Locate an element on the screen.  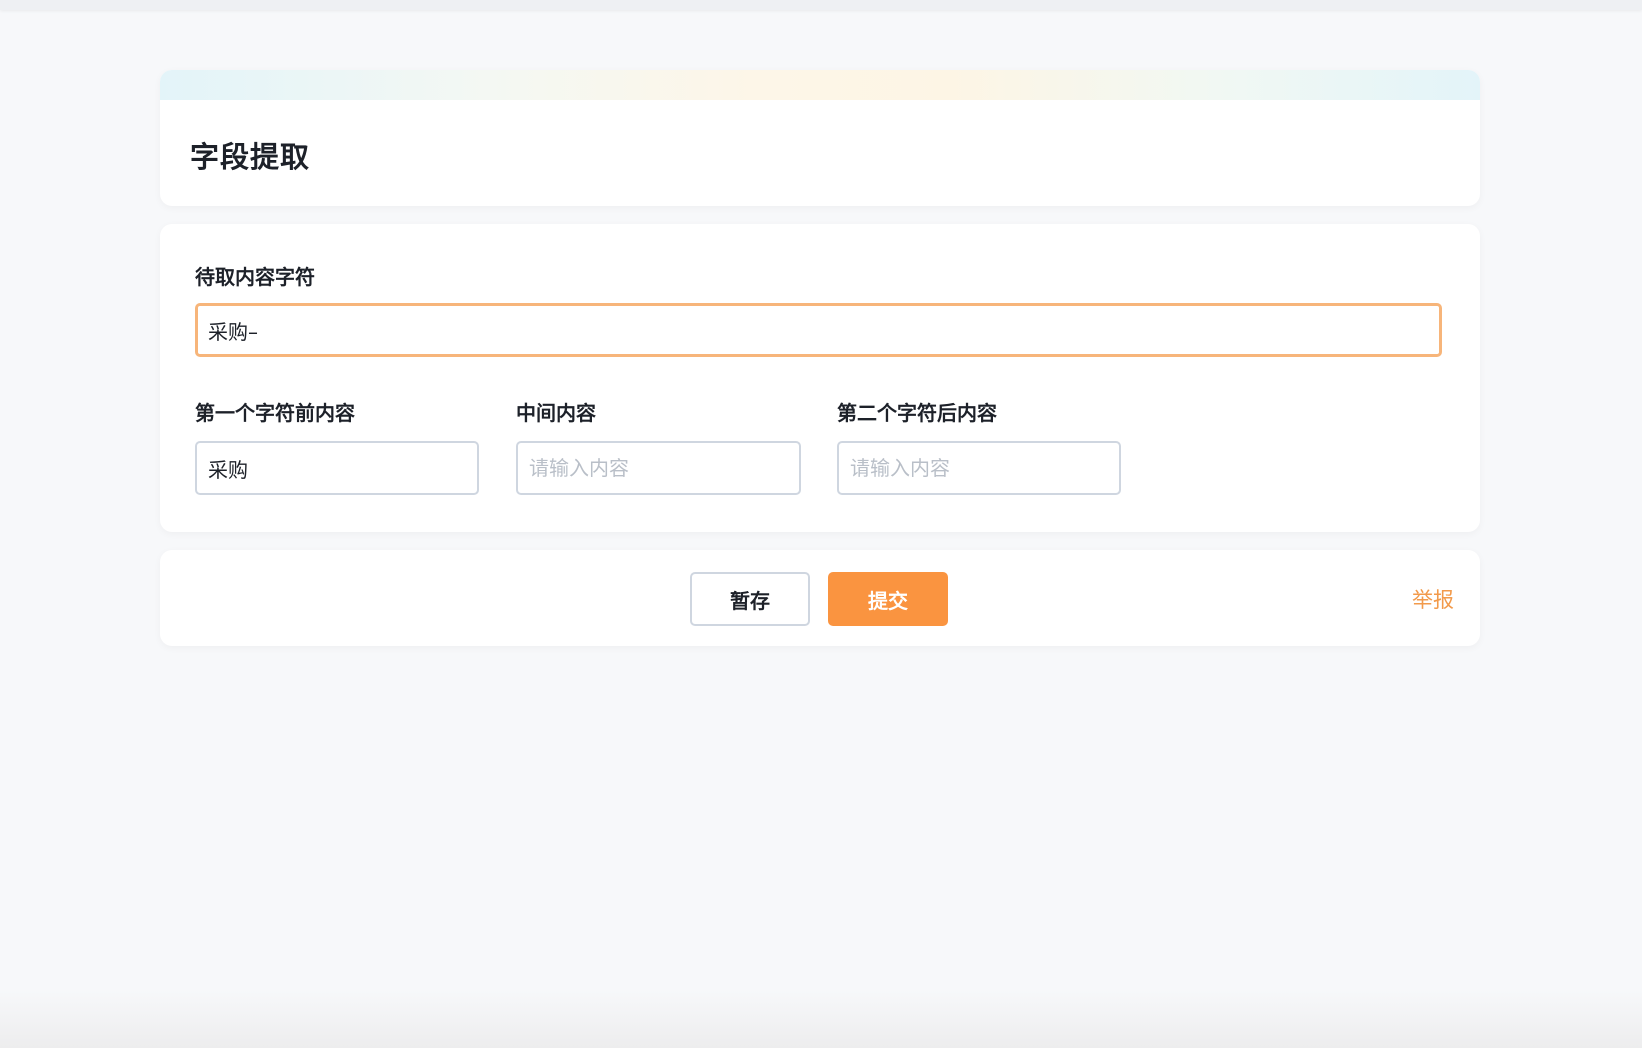
source-text-input is located at coordinates (818, 330).